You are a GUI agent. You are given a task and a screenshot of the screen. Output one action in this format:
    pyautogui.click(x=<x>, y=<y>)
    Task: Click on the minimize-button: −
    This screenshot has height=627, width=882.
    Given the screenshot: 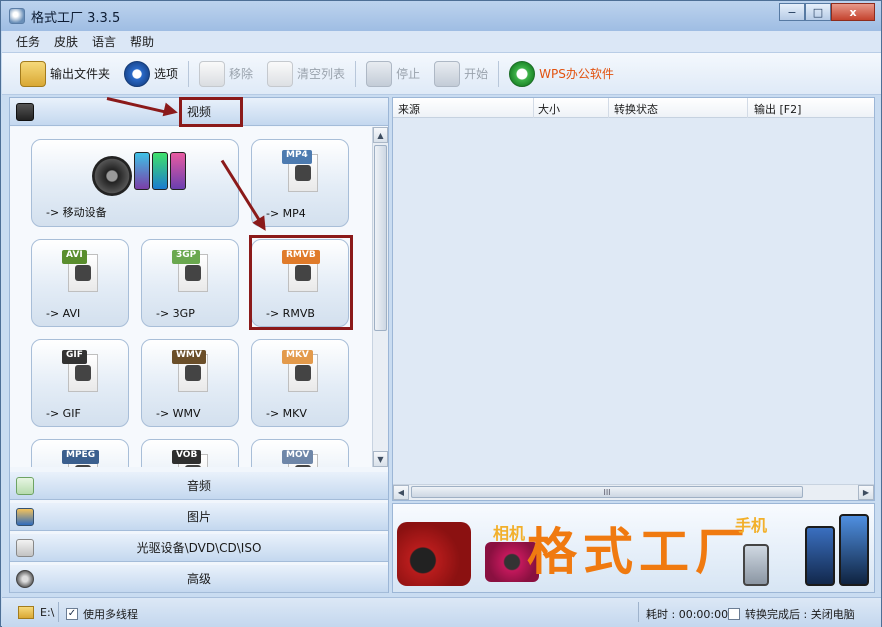 What is the action you would take?
    pyautogui.click(x=792, y=12)
    